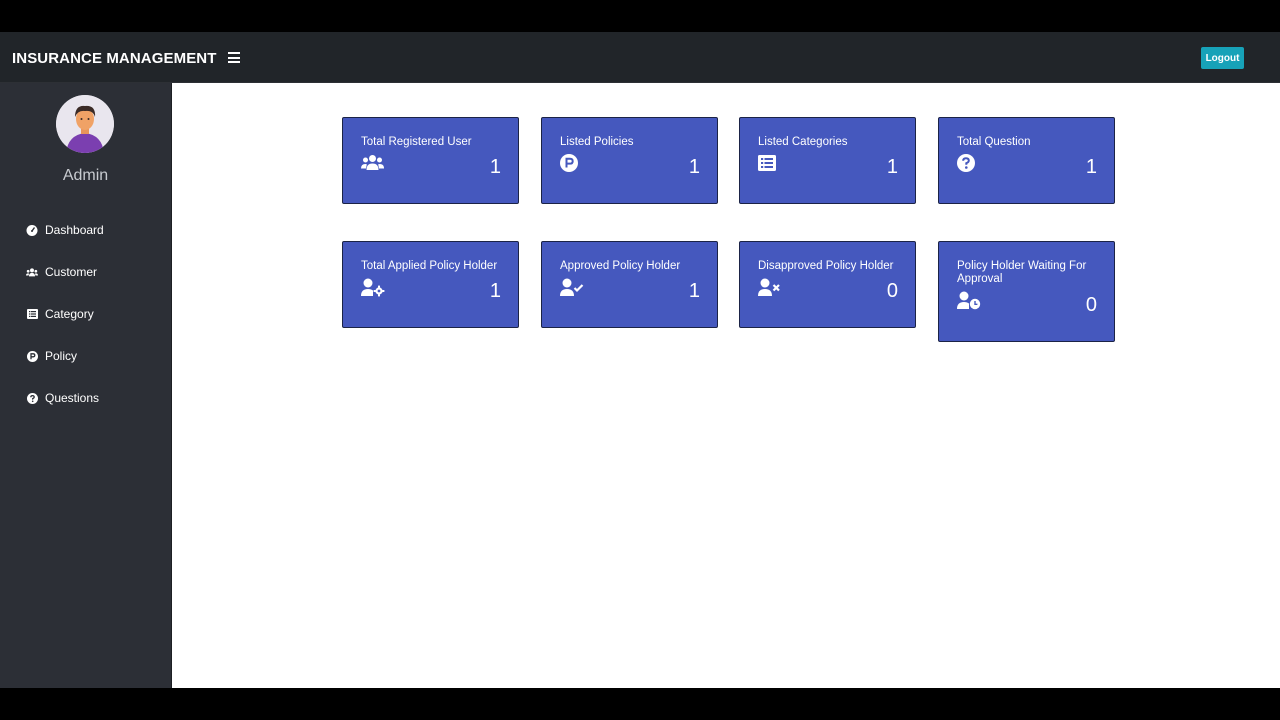  What do you see at coordinates (597, 142) in the screenshot?
I see `card-title: Listed Policies` at bounding box center [597, 142].